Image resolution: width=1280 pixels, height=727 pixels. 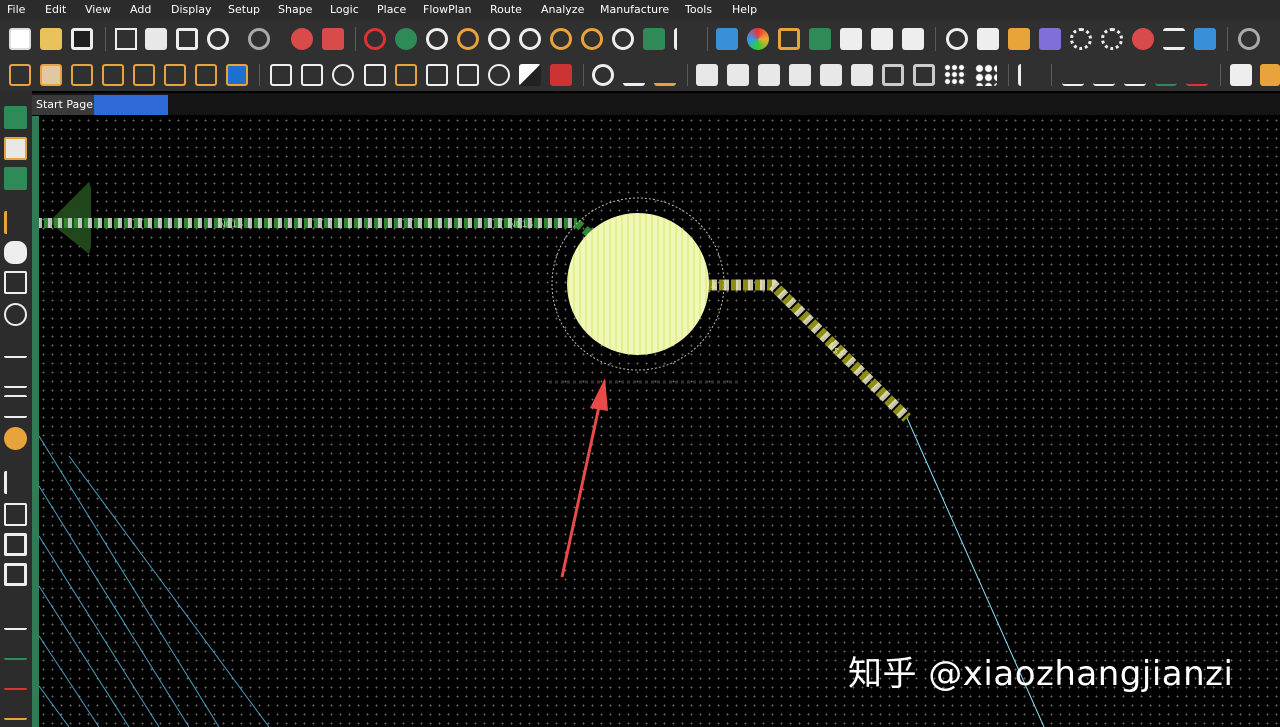 What do you see at coordinates (15, 282) in the screenshot?
I see `swap-icon` at bounding box center [15, 282].